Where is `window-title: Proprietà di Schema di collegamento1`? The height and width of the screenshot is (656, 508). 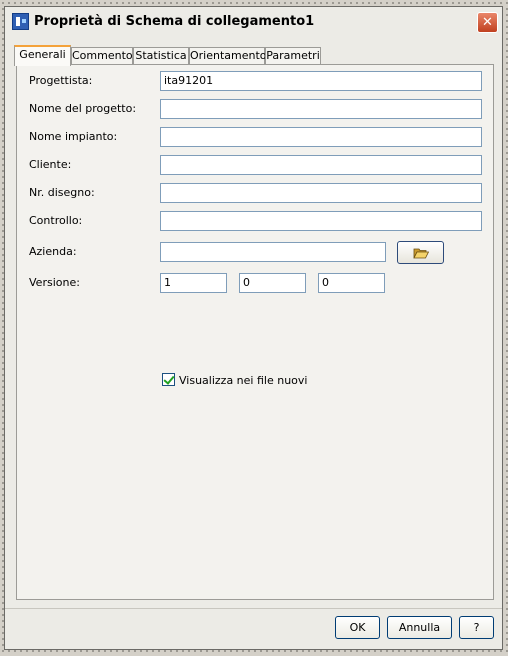 window-title: Proprietà di Schema di collegamento1 is located at coordinates (174, 21).